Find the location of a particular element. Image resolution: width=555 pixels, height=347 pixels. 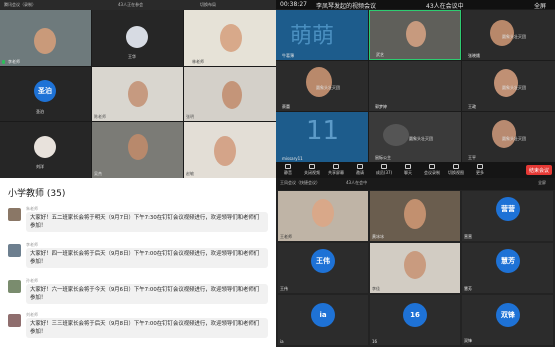

video-tile: 黄冰冰 is located at coordinates (415, 216).